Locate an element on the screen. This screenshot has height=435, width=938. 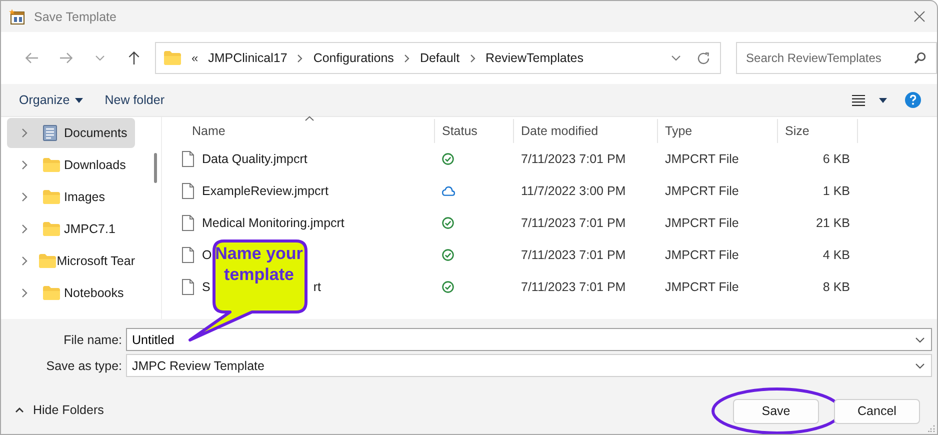
column-header: Size is located at coordinates (797, 131).